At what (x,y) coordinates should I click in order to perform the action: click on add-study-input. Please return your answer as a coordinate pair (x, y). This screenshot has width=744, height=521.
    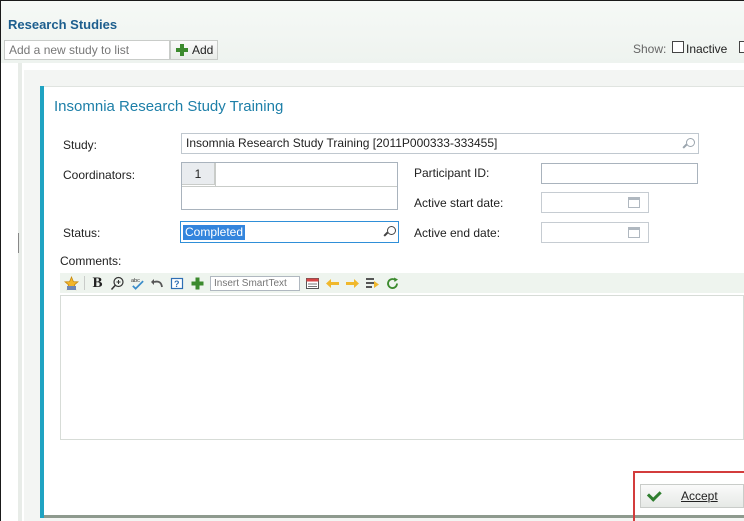
    Looking at the image, I should click on (87, 50).